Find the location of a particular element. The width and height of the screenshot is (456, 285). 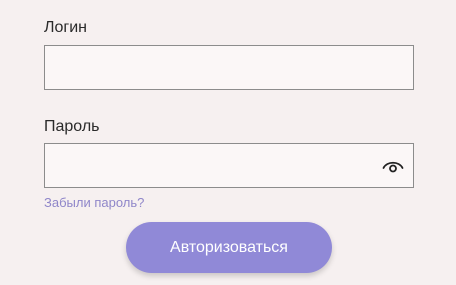

eye-icon is located at coordinates (393, 166).